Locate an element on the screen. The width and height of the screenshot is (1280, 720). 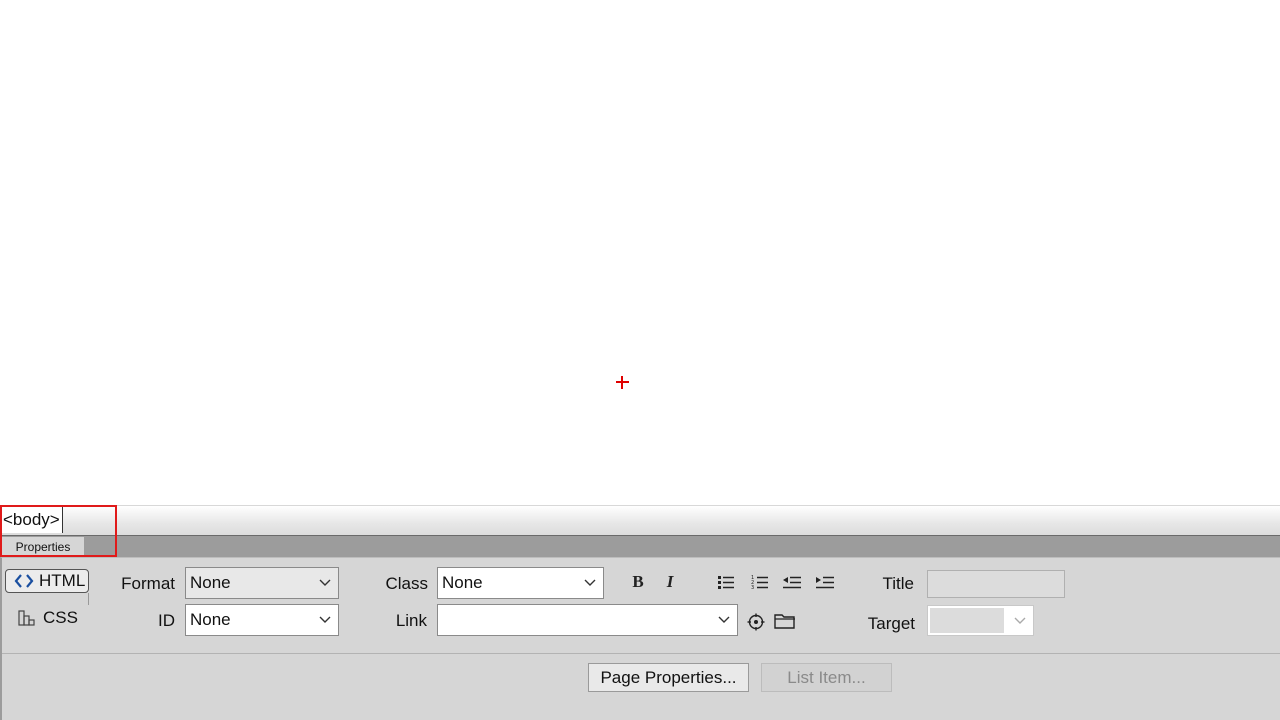
tab-properties: Properties is located at coordinates (43, 547).